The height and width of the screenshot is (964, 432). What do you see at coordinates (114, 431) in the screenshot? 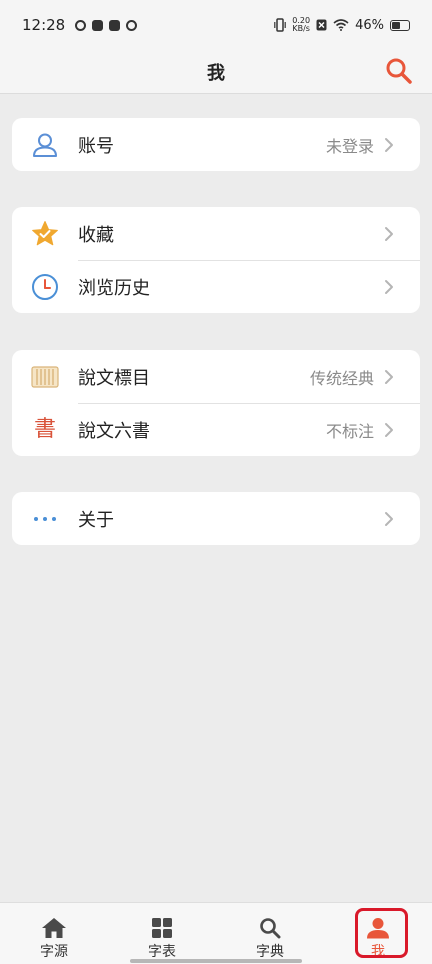
I see `six-scripts-label: 說文六書` at bounding box center [114, 431].